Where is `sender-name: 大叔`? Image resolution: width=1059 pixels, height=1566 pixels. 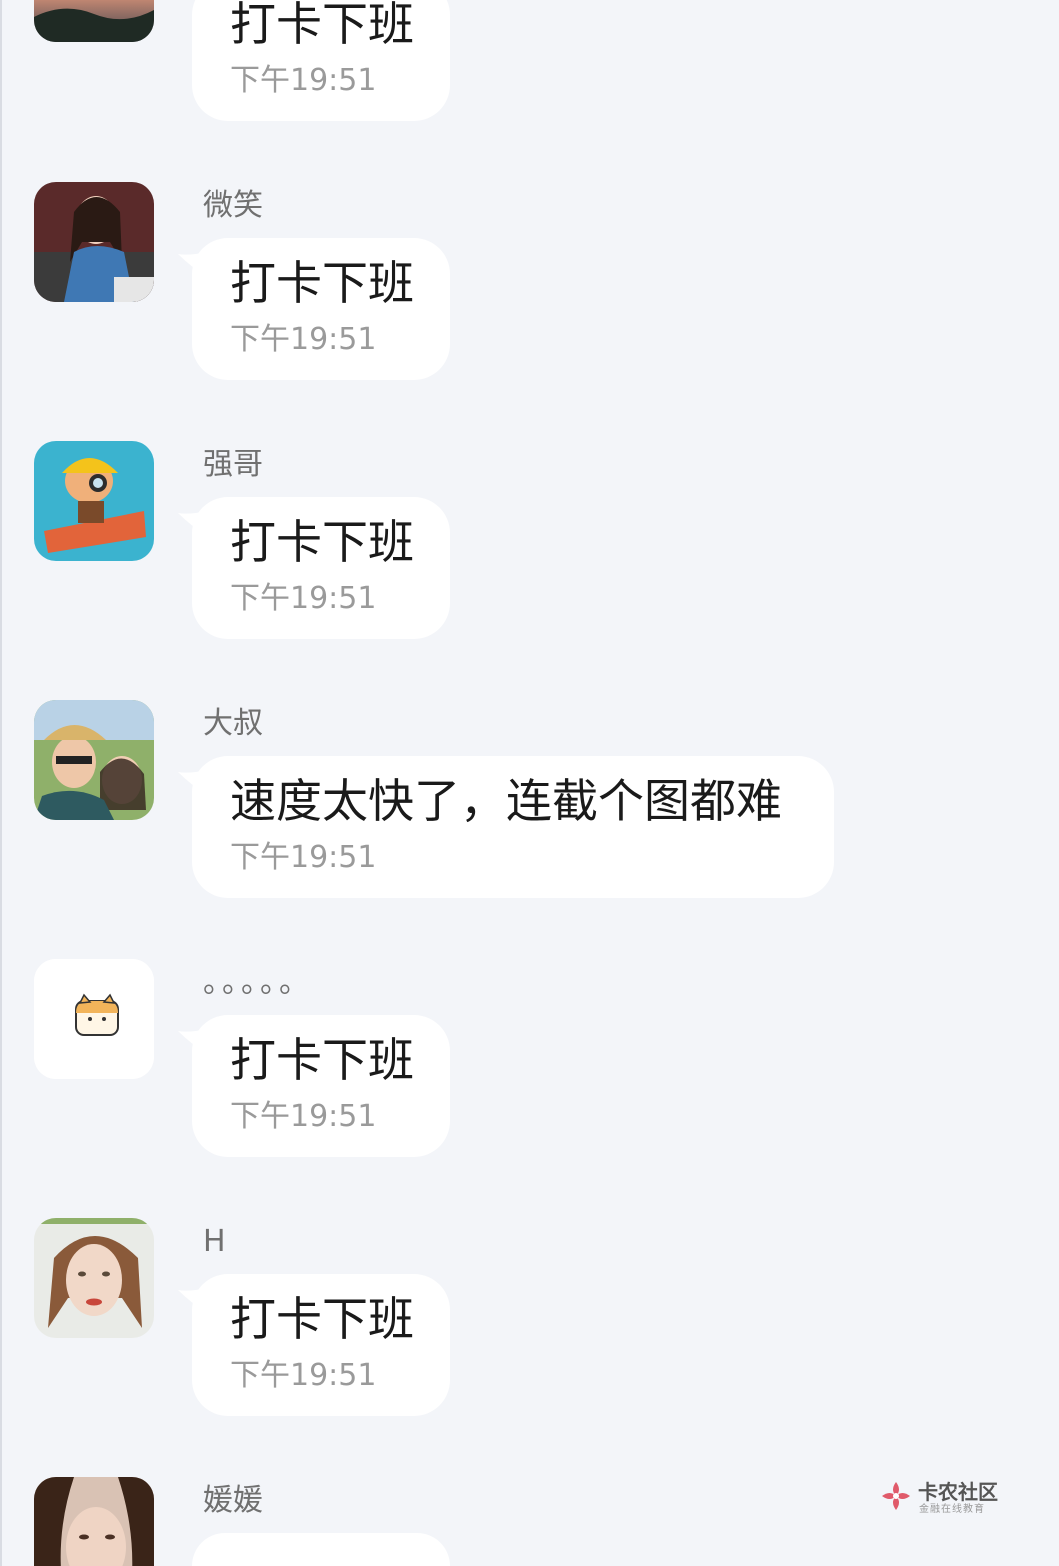
sender-name: 大叔 is located at coordinates (233, 723).